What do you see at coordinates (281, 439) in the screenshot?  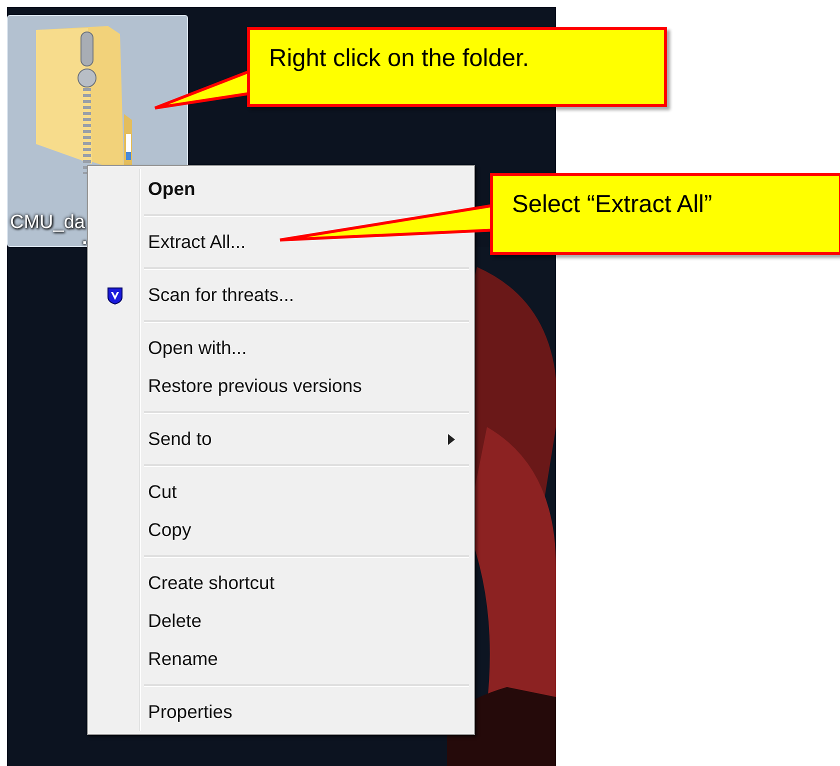 I see `menu-item: Send to` at bounding box center [281, 439].